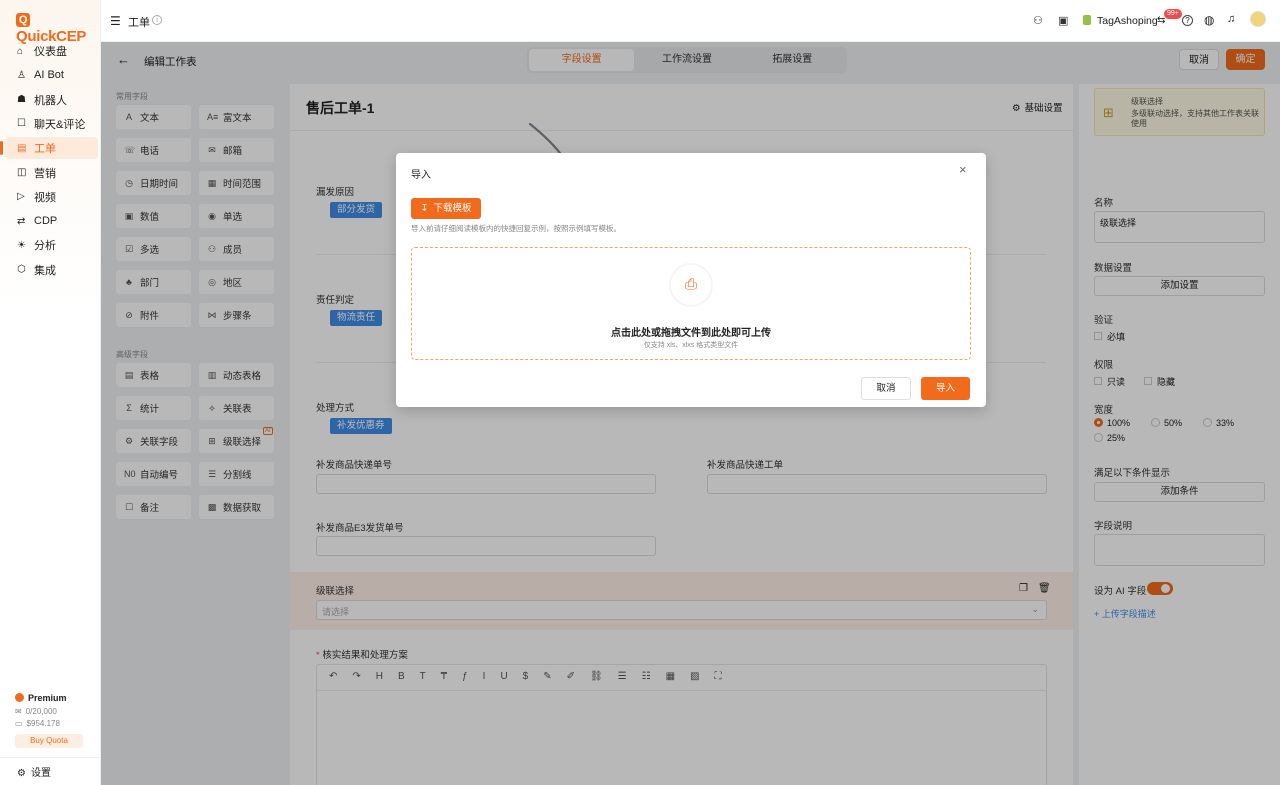 The image size is (1280, 785). What do you see at coordinates (19, 697) in the screenshot?
I see `premium-icon` at bounding box center [19, 697].